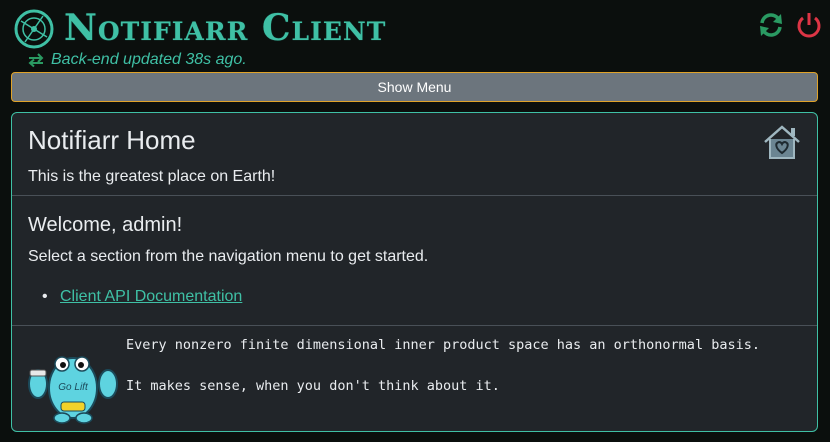 The image size is (830, 442). I want to click on gopher-lifting-weights-icon: Go Lift, so click(73, 390).